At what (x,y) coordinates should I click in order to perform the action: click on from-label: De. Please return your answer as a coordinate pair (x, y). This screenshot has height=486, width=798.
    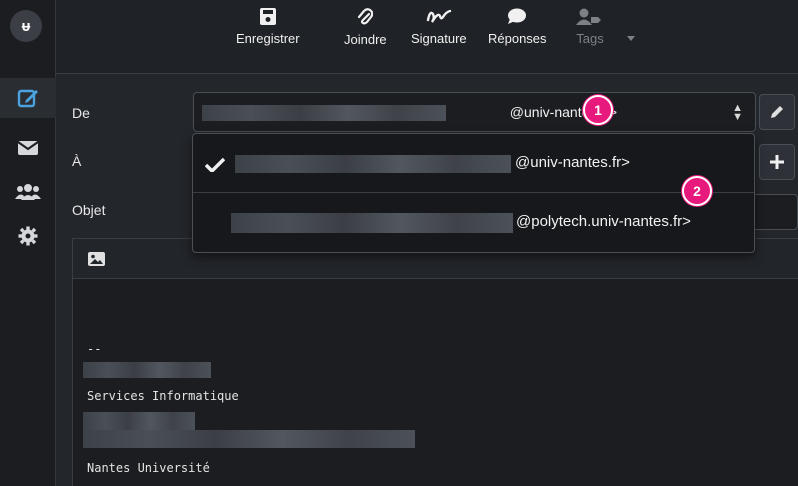
    Looking at the image, I should click on (81, 113).